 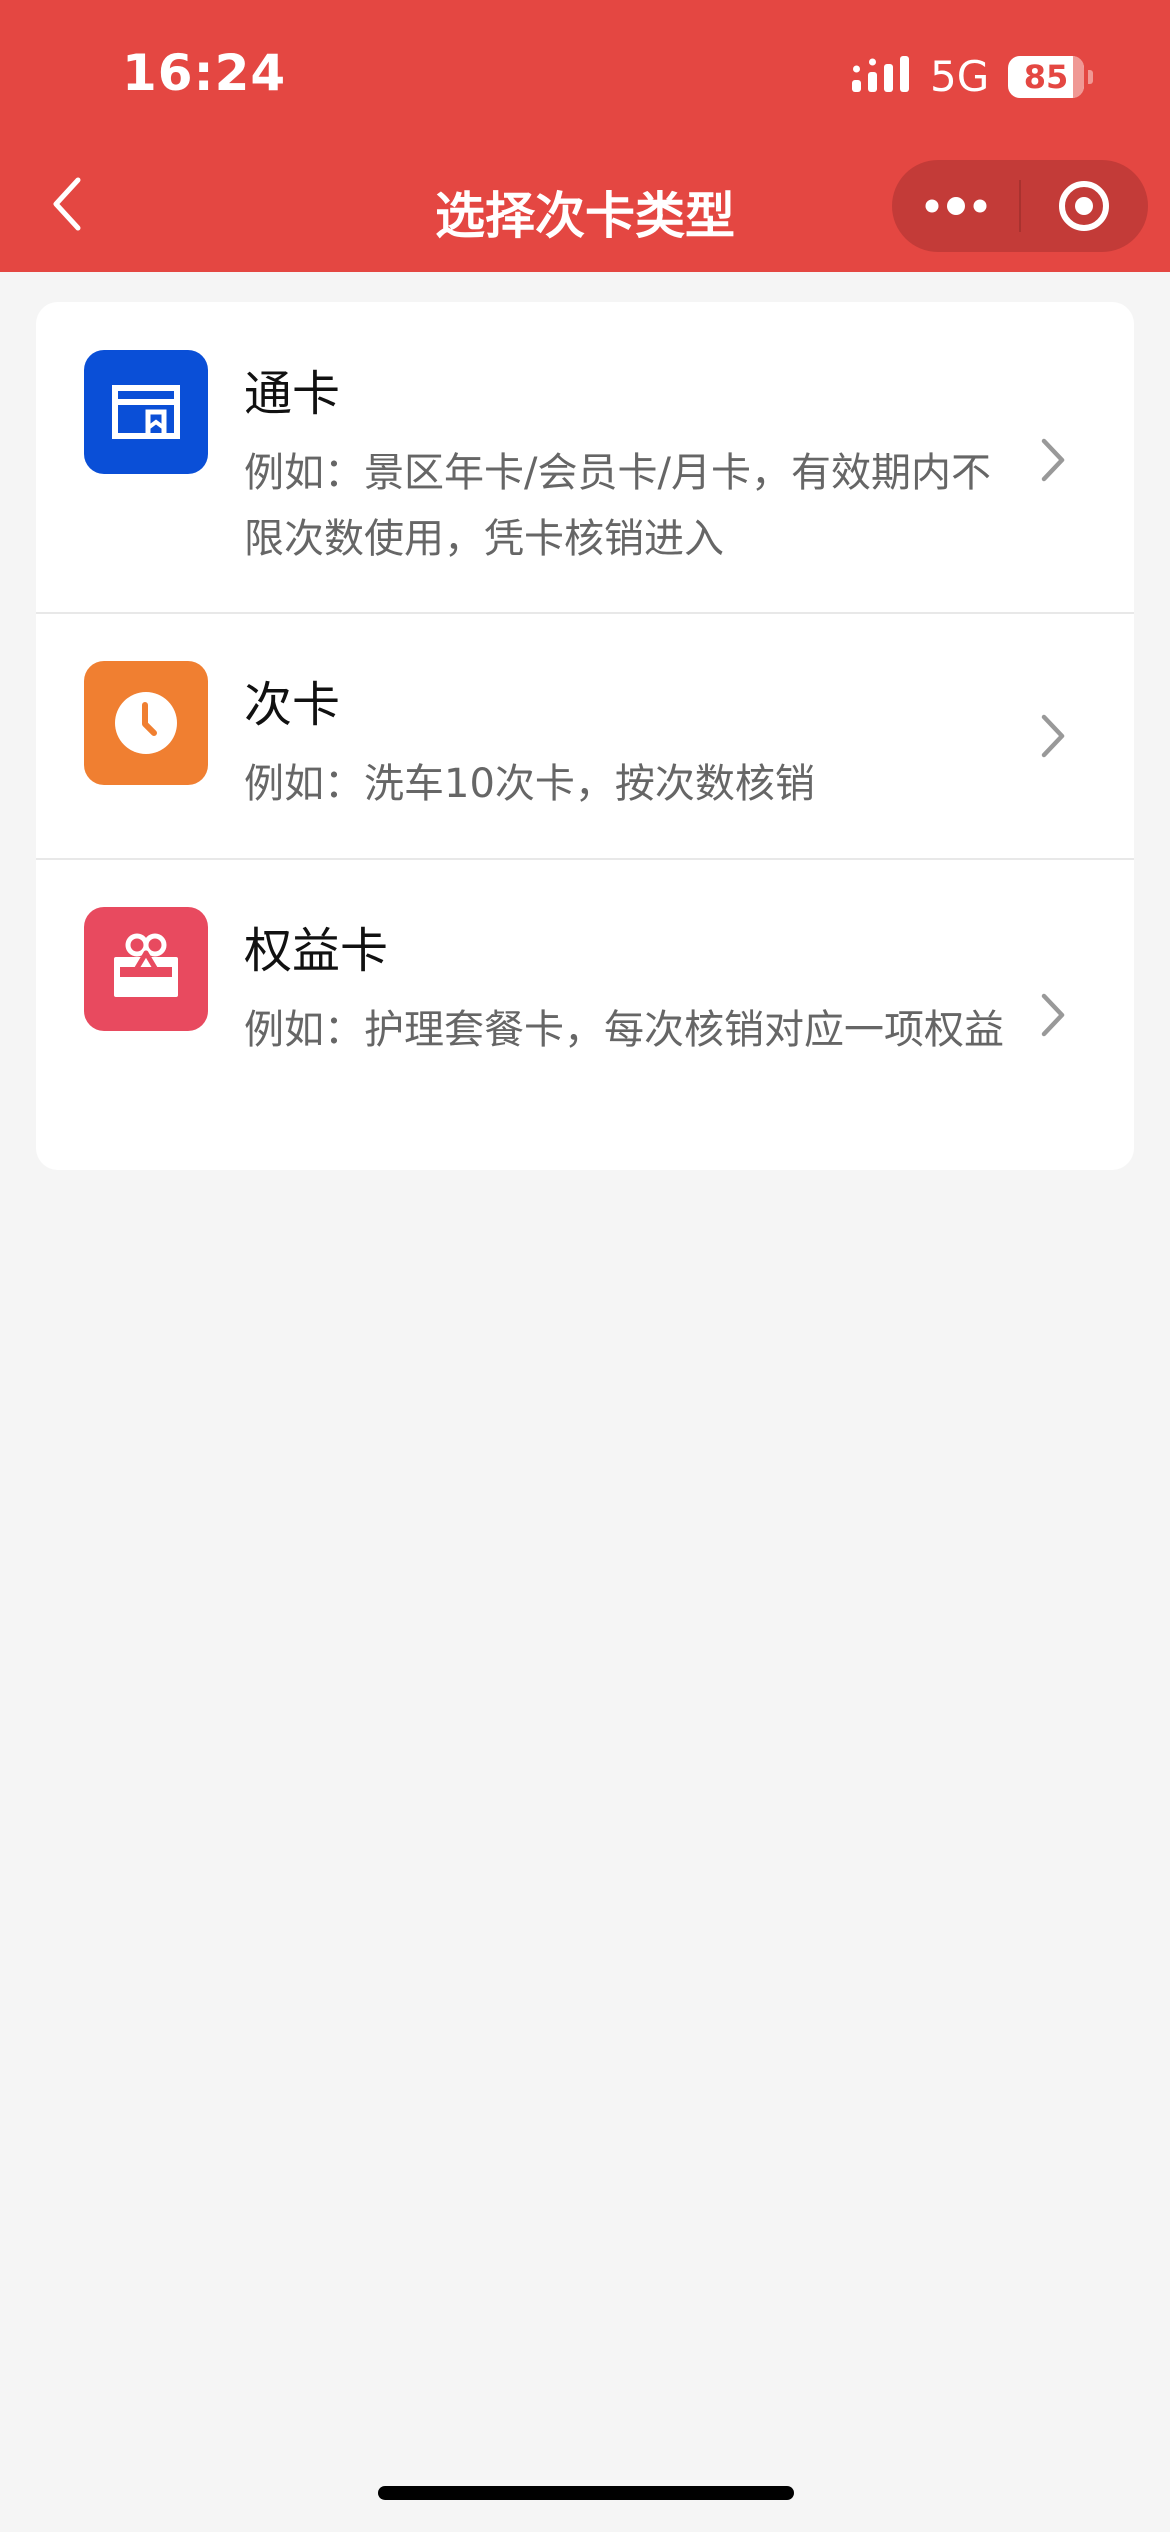 I want to click on more-button, so click(x=956, y=206).